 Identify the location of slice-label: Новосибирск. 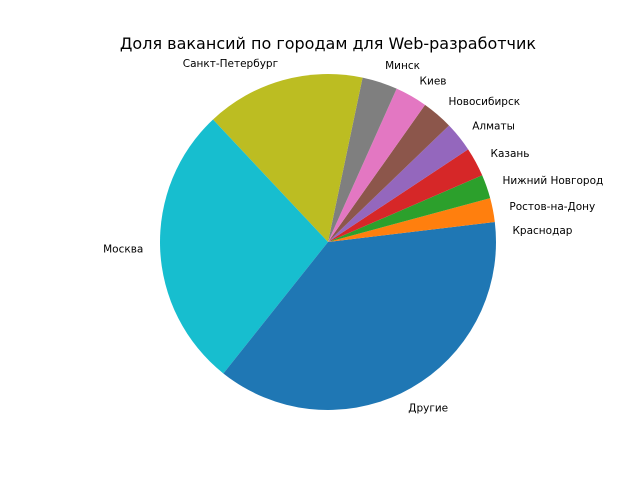
(484, 102).